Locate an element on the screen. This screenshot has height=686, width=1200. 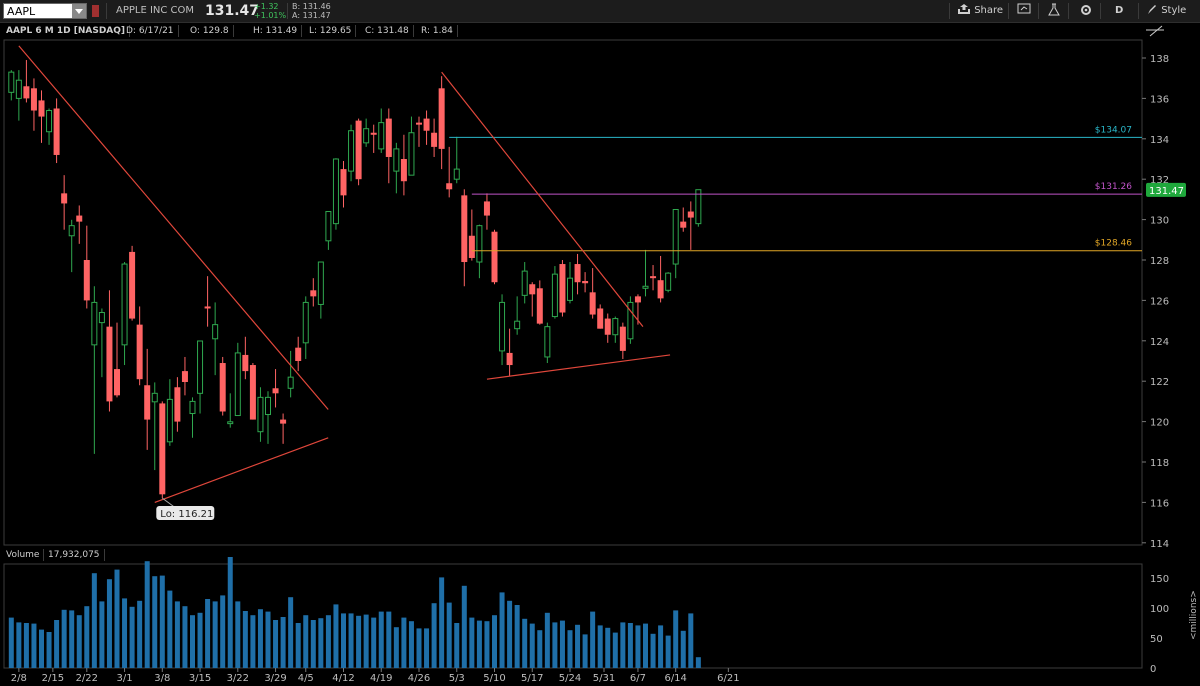
symbol-input: AAPL is located at coordinates (45, 11).